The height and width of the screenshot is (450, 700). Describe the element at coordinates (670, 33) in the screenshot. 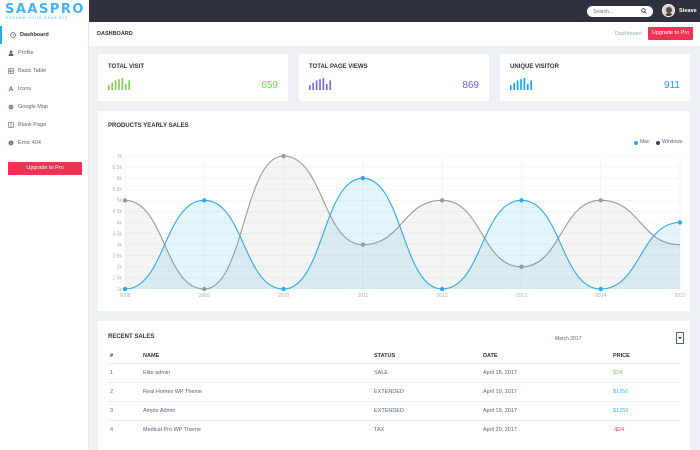

I see `upgrade-to-pro-top-button: Upgrade to Pro` at that location.